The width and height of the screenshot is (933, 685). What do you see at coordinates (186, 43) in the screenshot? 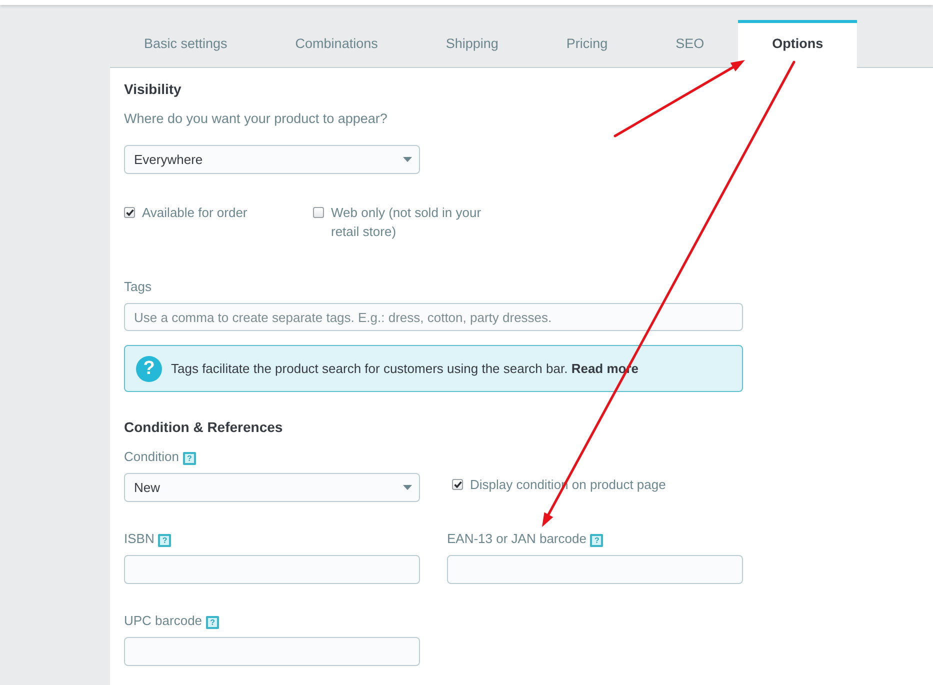
I see `tab: Basic settings` at bounding box center [186, 43].